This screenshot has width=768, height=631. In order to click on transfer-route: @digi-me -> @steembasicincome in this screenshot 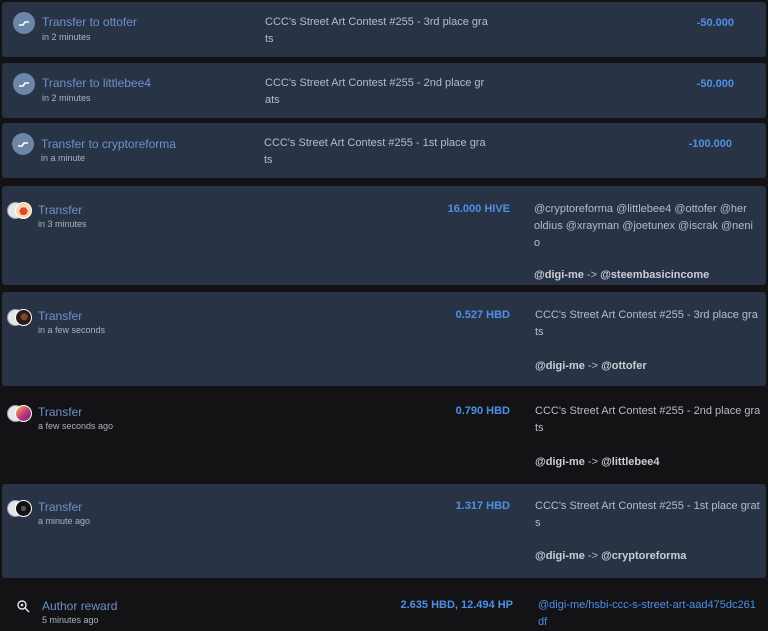, I will do `click(621, 275)`.